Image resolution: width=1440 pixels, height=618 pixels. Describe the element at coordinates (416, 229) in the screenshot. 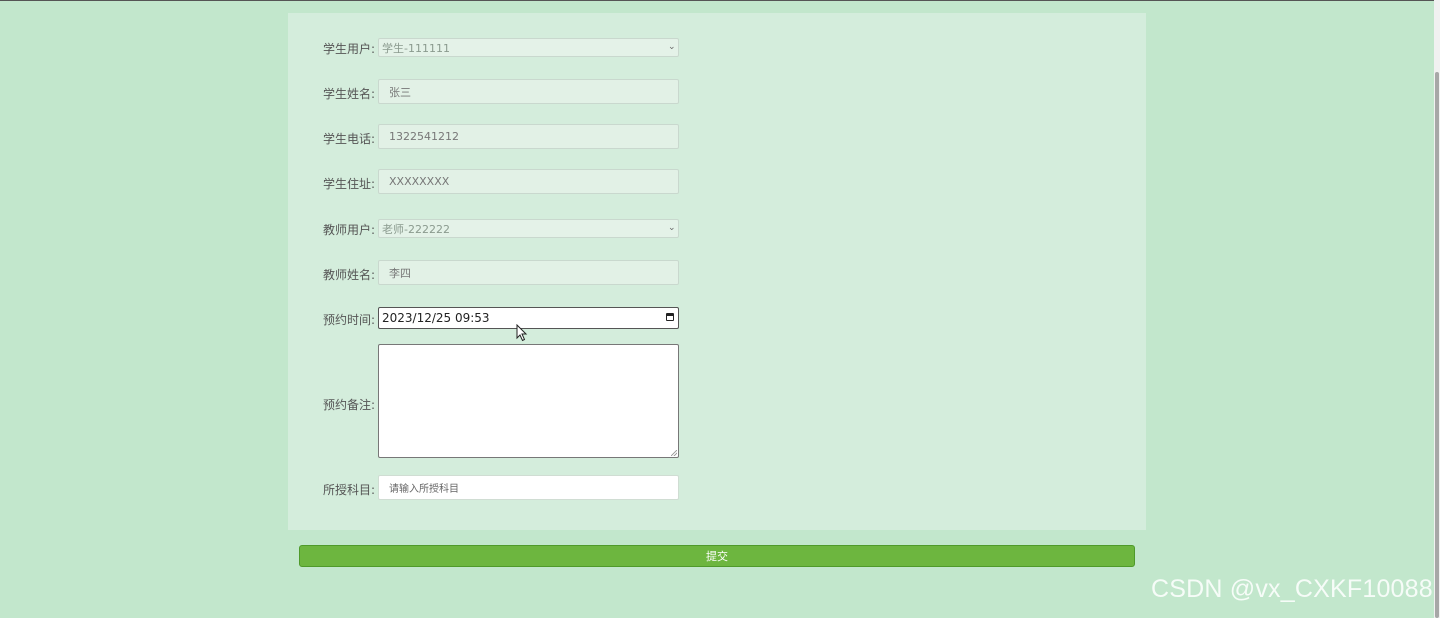

I see `teacher-user-selected-value: 老师-222222` at that location.